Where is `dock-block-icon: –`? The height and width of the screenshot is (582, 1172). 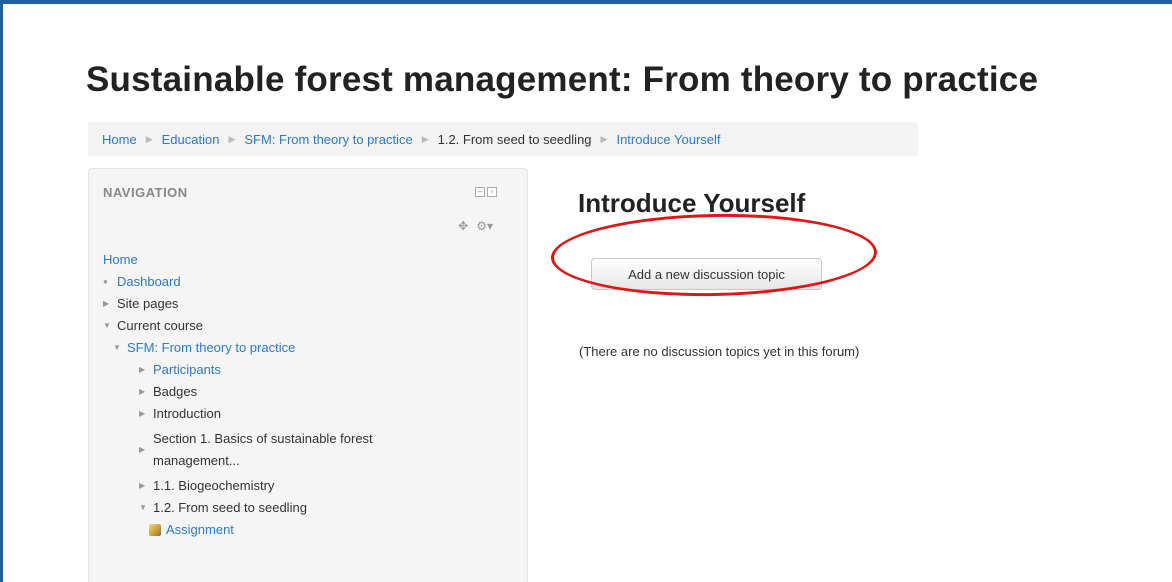
dock-block-icon: – is located at coordinates (480, 192).